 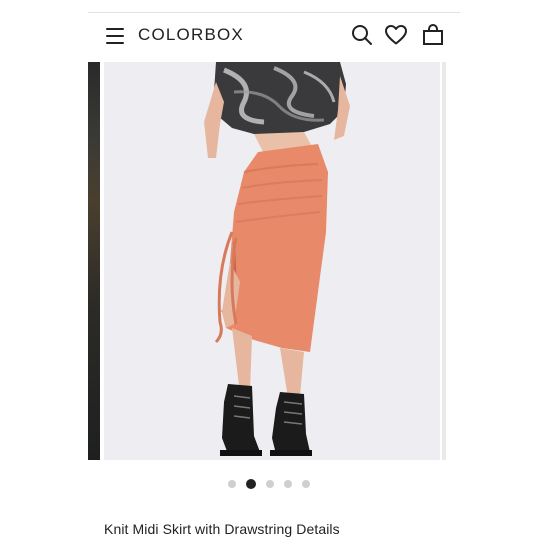 I want to click on previous-slide-preview, so click(x=94, y=261).